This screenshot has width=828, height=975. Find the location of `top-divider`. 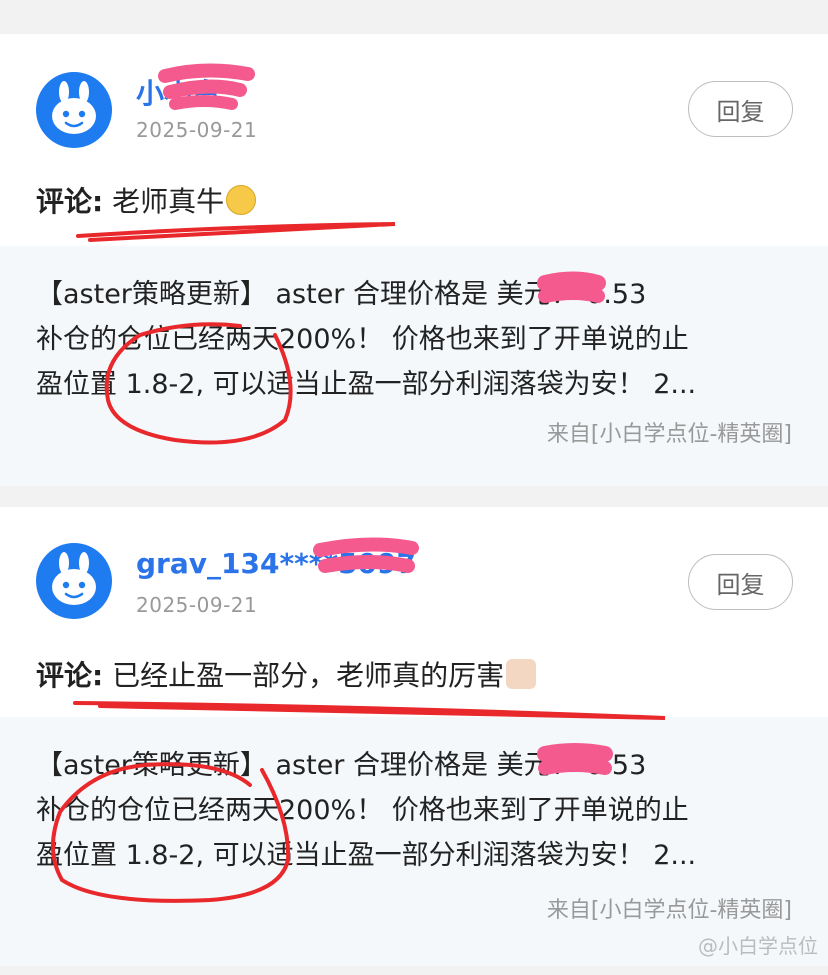

top-divider is located at coordinates (414, 17).